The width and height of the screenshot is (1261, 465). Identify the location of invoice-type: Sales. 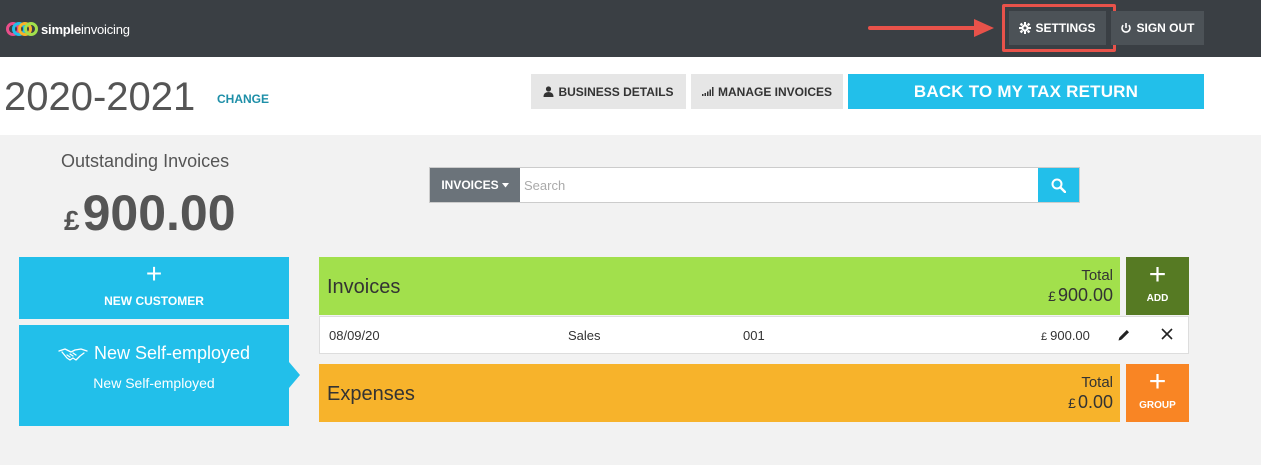
(584, 335).